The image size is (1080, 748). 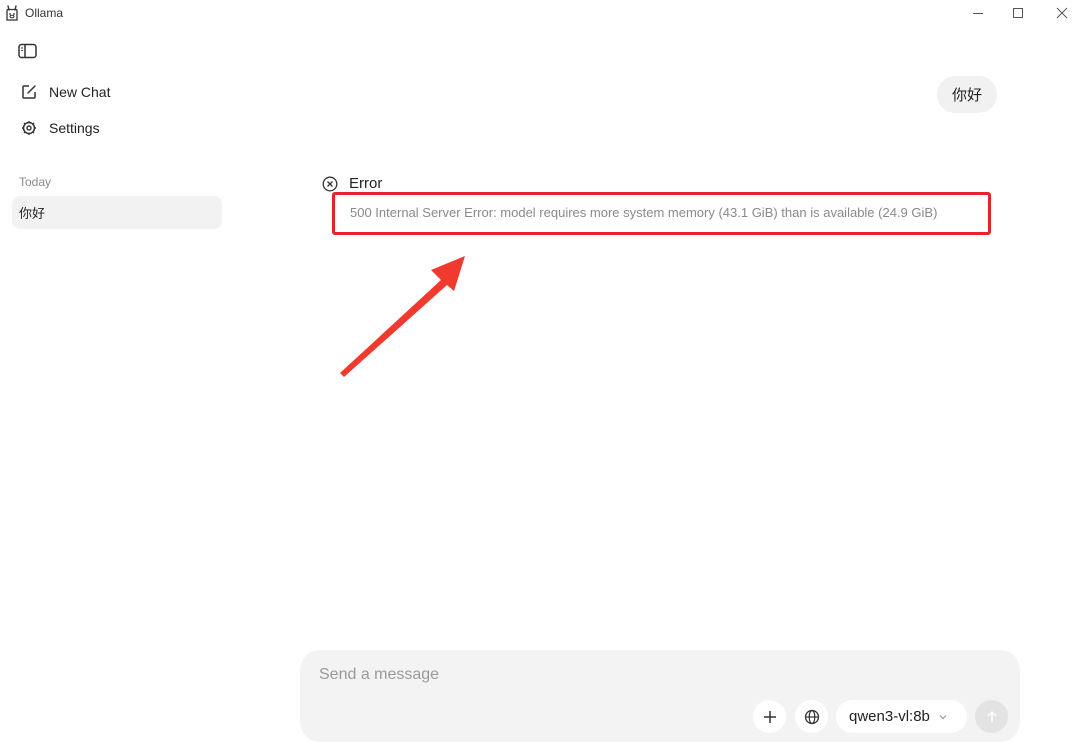 I want to click on model-name: qwen3-vl:8b, so click(x=889, y=716).